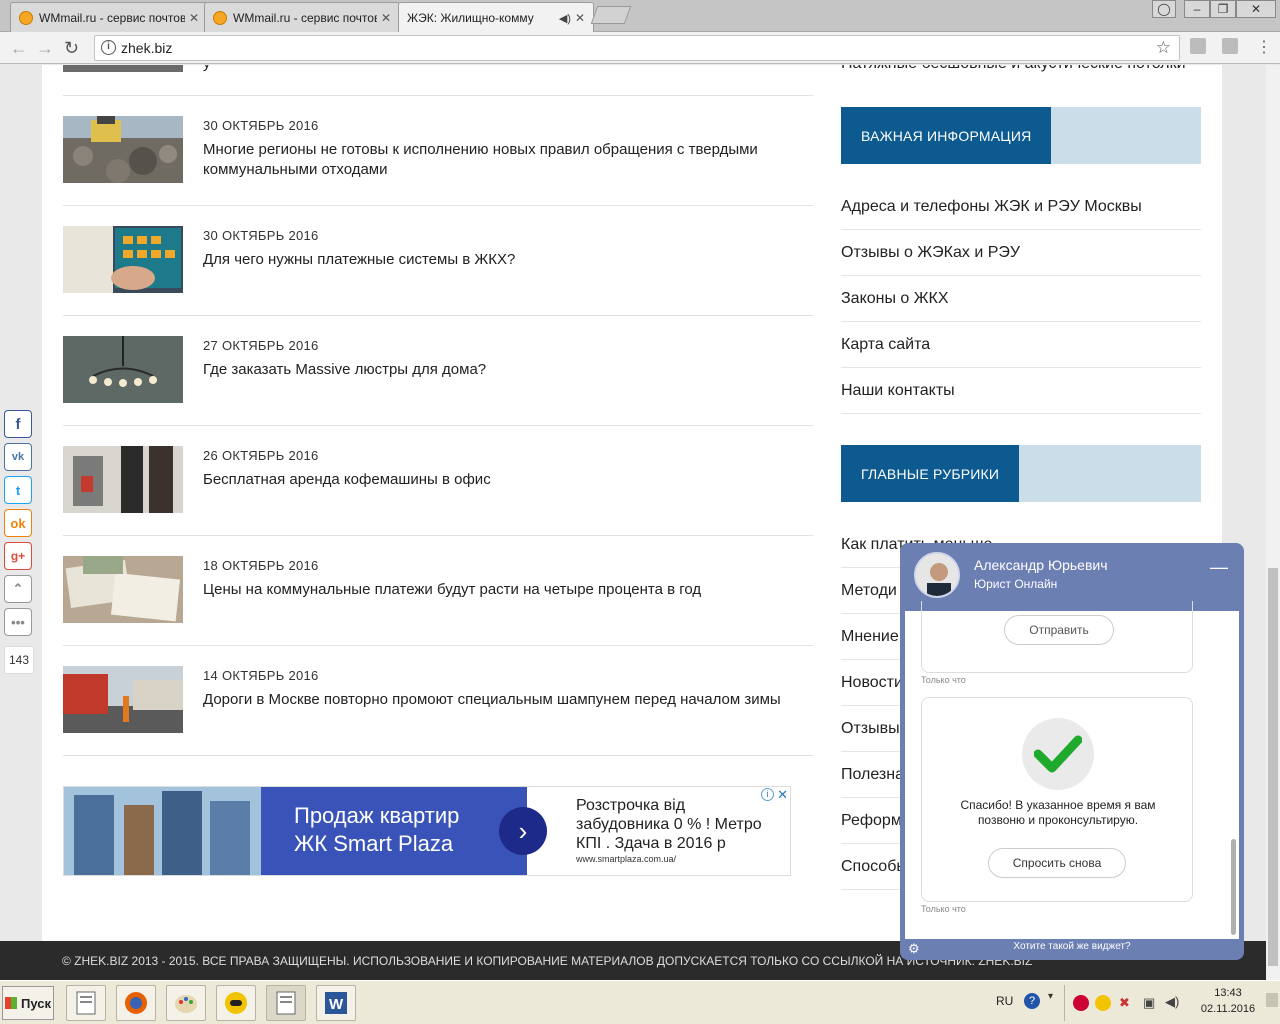  Describe the element at coordinates (261, 565) in the screenshot. I see `news-date: 18 ОКТЯБРЬ 2016` at that location.